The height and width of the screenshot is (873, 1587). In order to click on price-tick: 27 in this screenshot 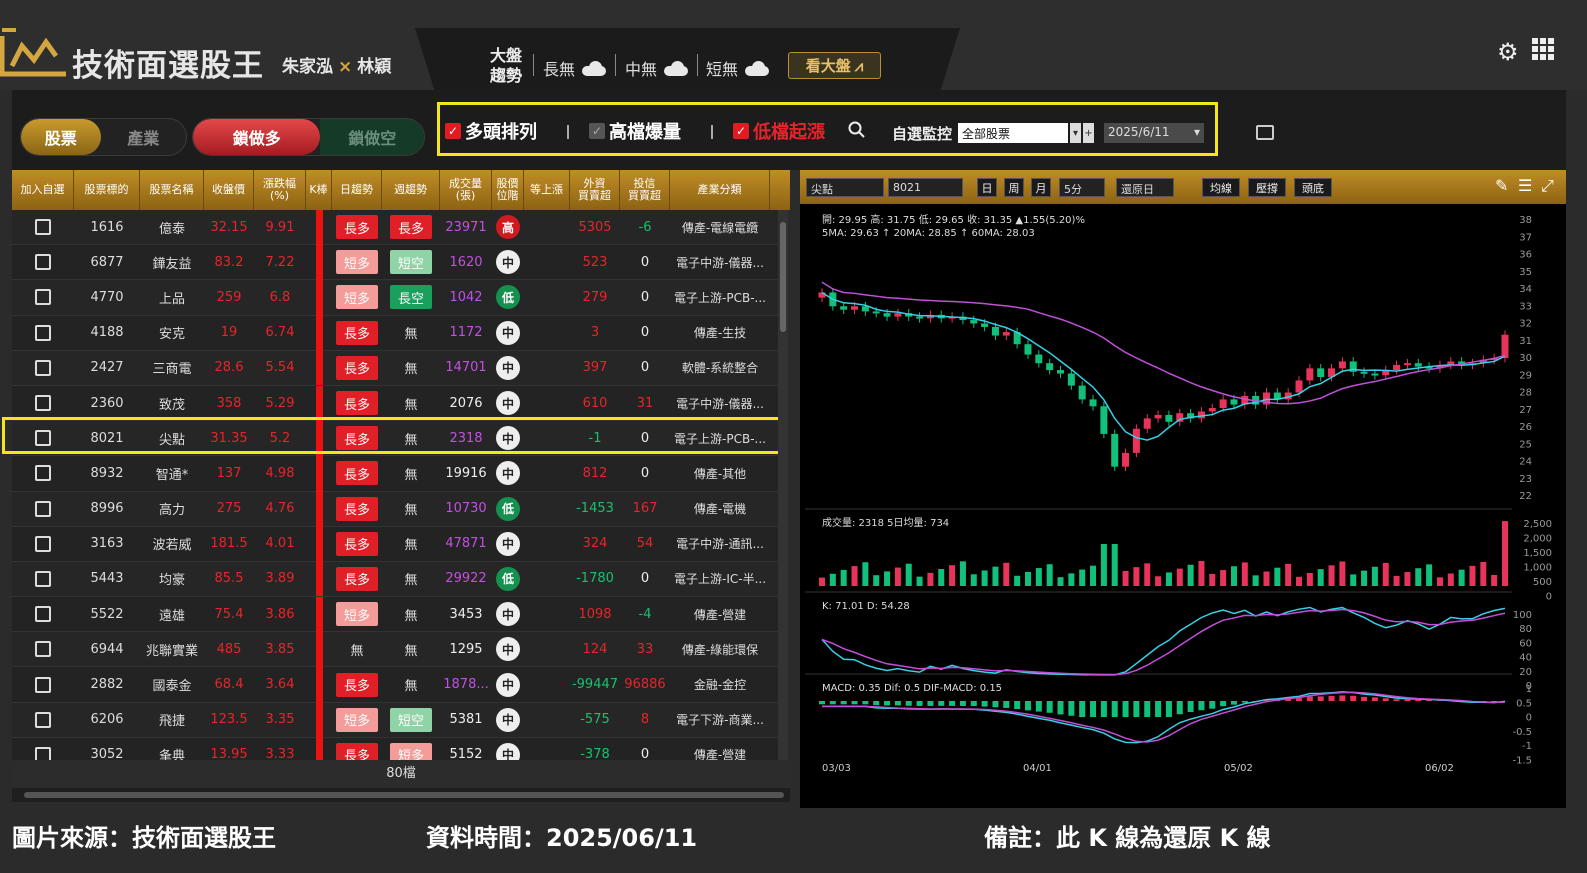, I will do `click(1525, 410)`.